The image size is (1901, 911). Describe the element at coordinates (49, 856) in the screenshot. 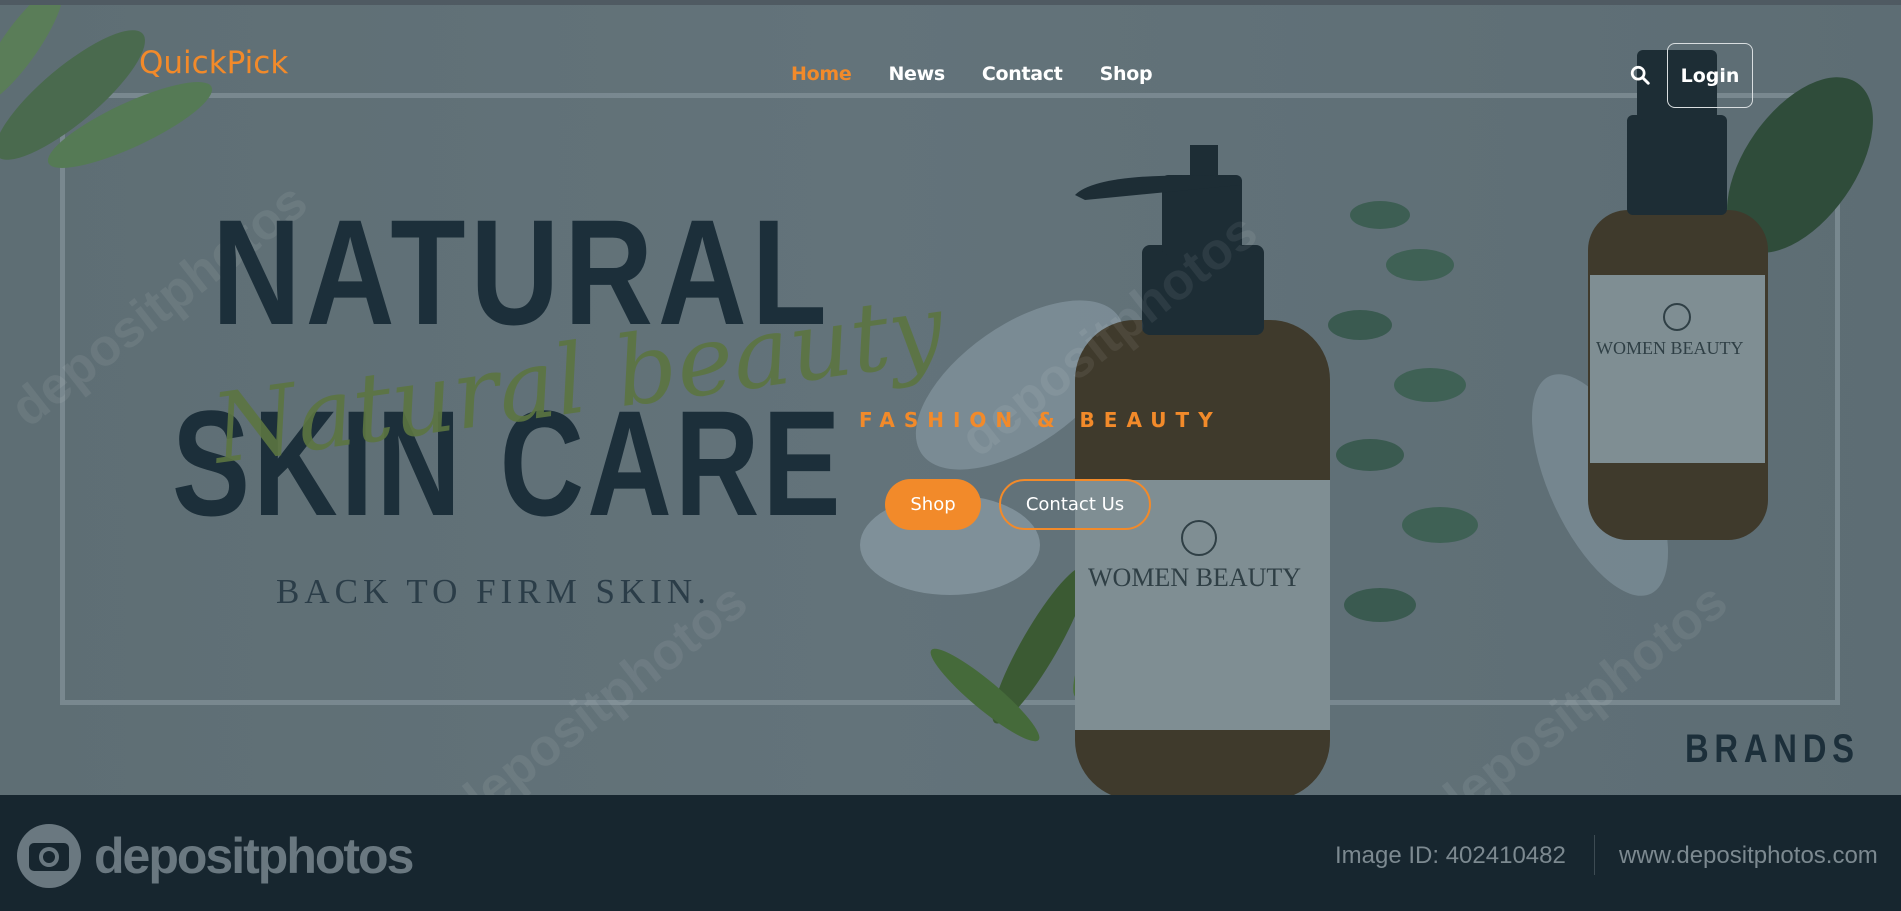

I see `camera-icon` at that location.